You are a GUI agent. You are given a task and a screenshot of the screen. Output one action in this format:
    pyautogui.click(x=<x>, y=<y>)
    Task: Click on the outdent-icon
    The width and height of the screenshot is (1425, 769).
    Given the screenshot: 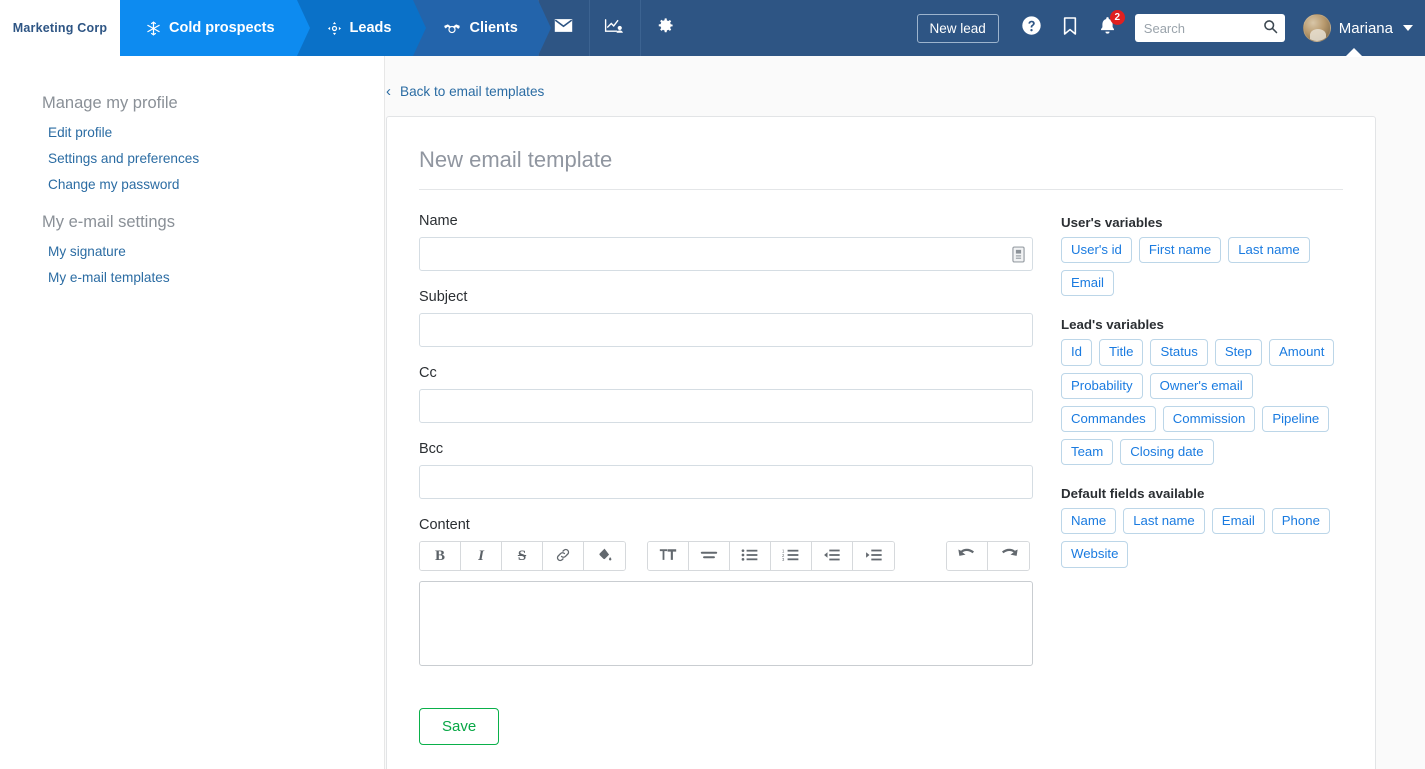 What is the action you would take?
    pyautogui.click(x=832, y=556)
    